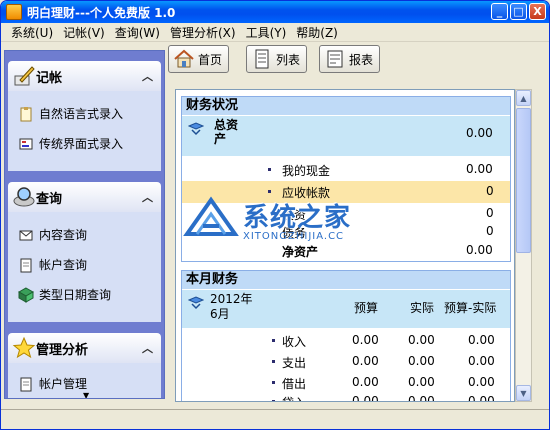 The height and width of the screenshot is (430, 550). I want to click on magnifier-icon, so click(24, 197).